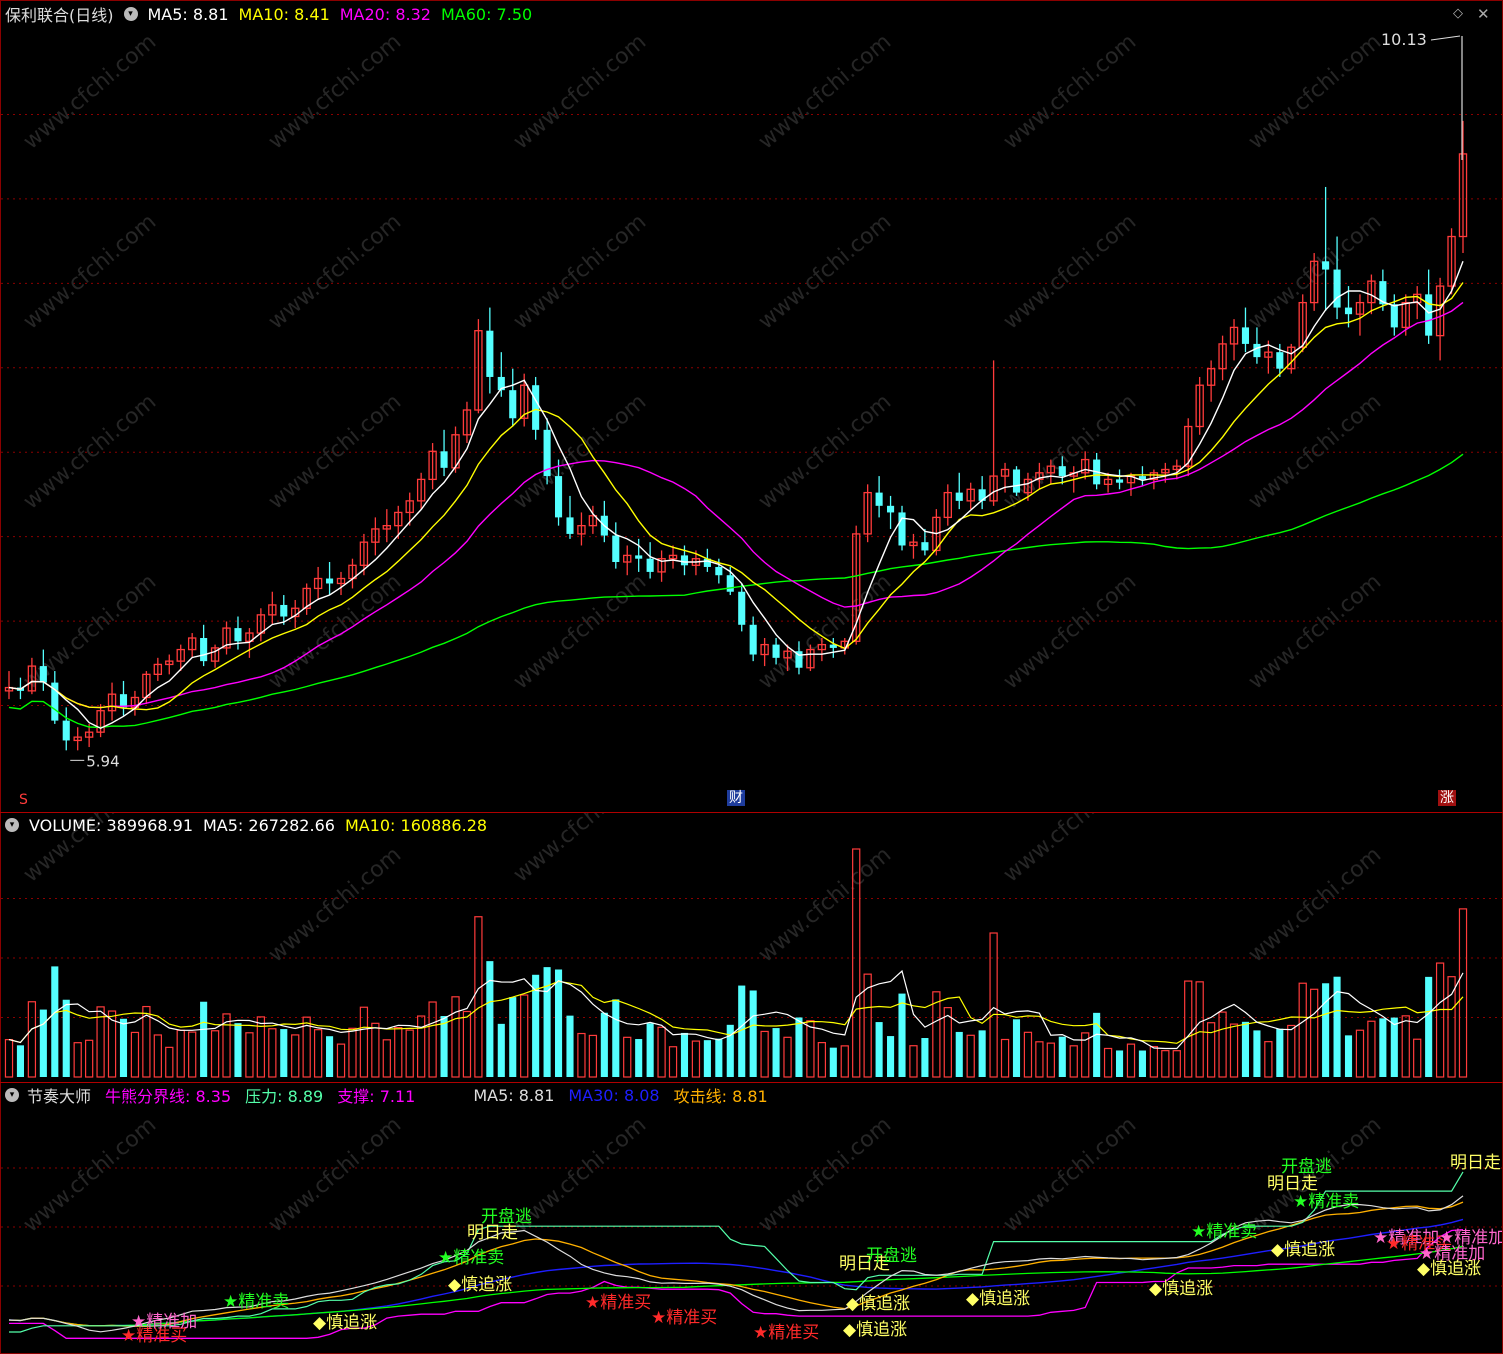  What do you see at coordinates (111, 825) in the screenshot?
I see `volume-label: VOLUME: 389968.91` at bounding box center [111, 825].